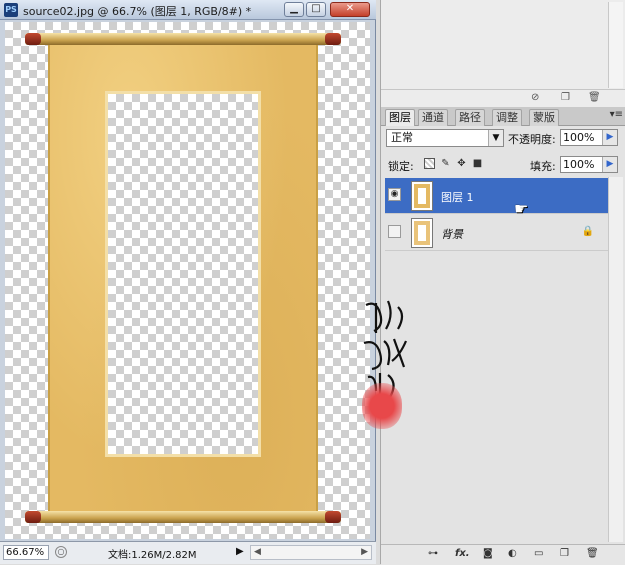  What do you see at coordinates (433, 117) in the screenshot?
I see `tab-channels: 通道` at bounding box center [433, 117].